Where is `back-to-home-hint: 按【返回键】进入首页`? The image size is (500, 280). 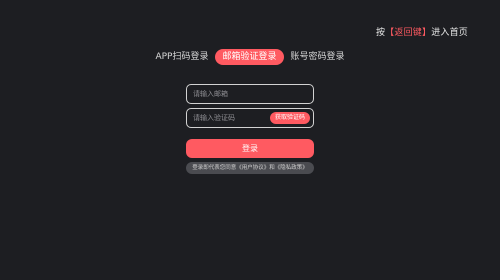
back-to-home-hint: 按【返回键】进入首页 is located at coordinates (422, 31).